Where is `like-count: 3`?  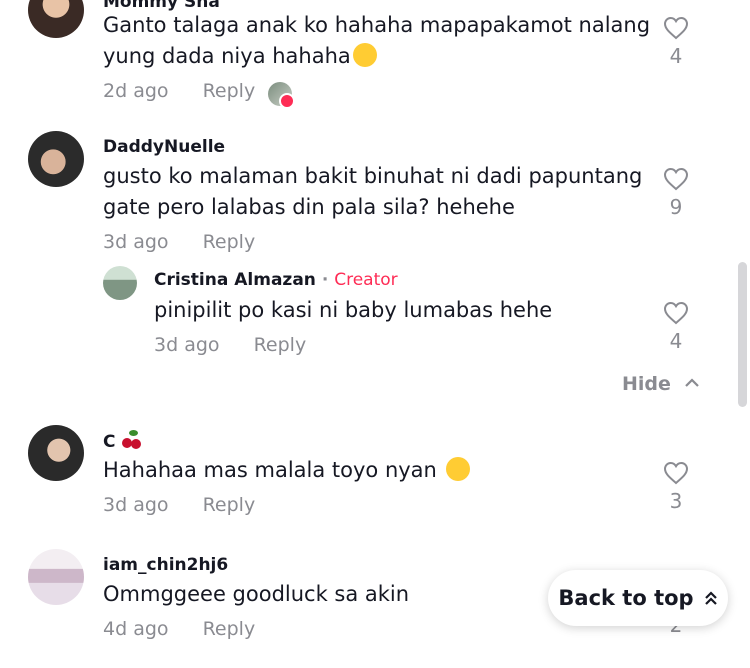 like-count: 3 is located at coordinates (676, 501).